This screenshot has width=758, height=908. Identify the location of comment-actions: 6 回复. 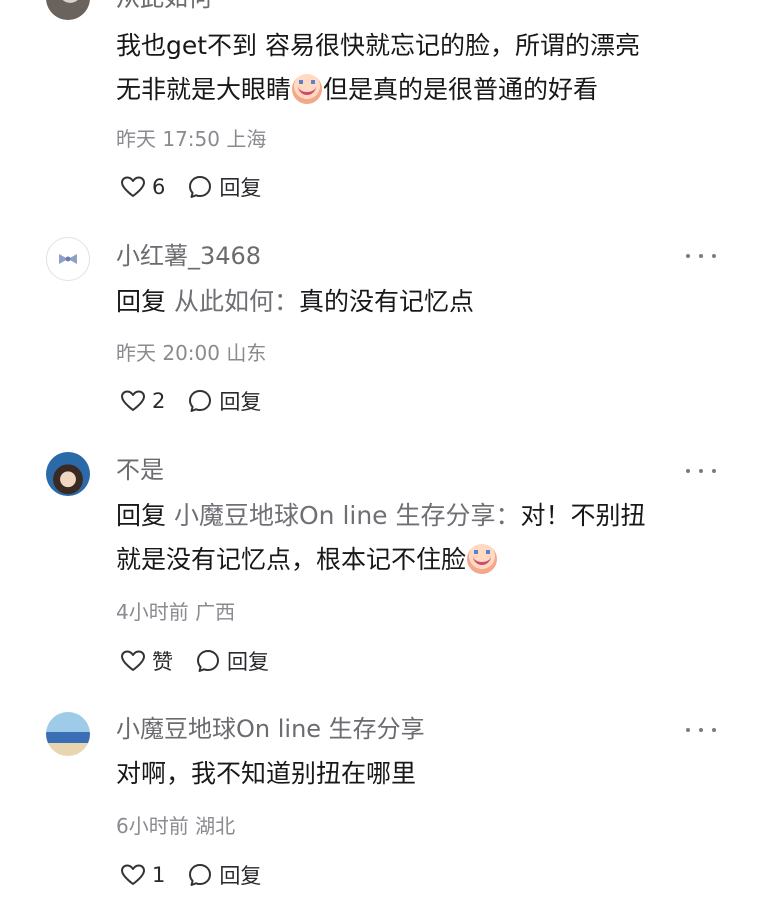
(201, 187).